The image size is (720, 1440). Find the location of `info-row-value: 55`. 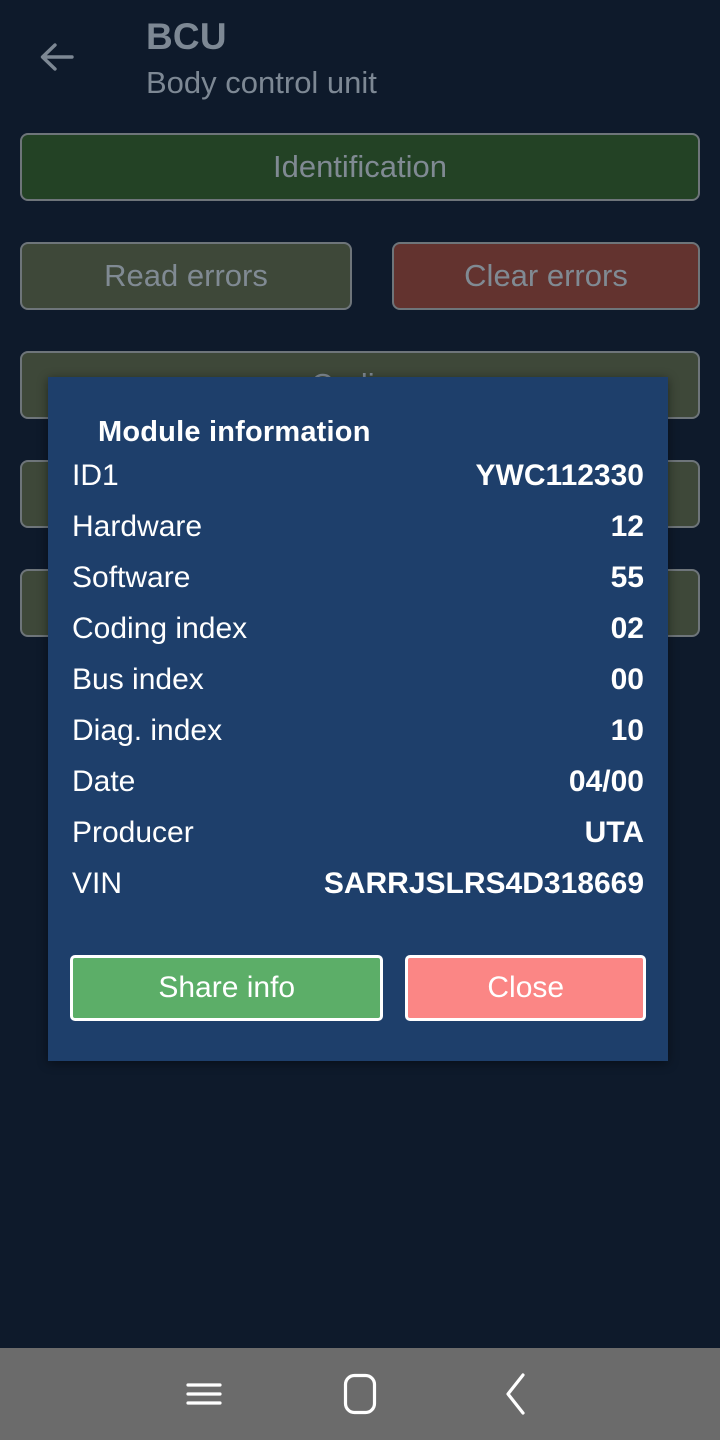

info-row-value: 55 is located at coordinates (627, 577).